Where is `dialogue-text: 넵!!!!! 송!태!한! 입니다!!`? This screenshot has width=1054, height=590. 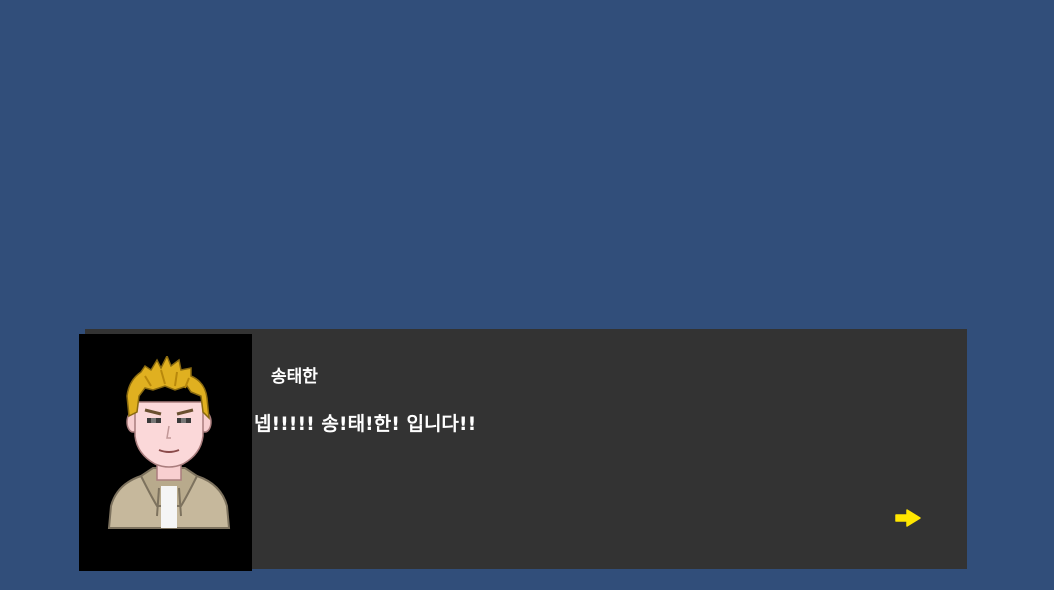 dialogue-text: 넵!!!!! 송!태!한! 입니다!! is located at coordinates (365, 424).